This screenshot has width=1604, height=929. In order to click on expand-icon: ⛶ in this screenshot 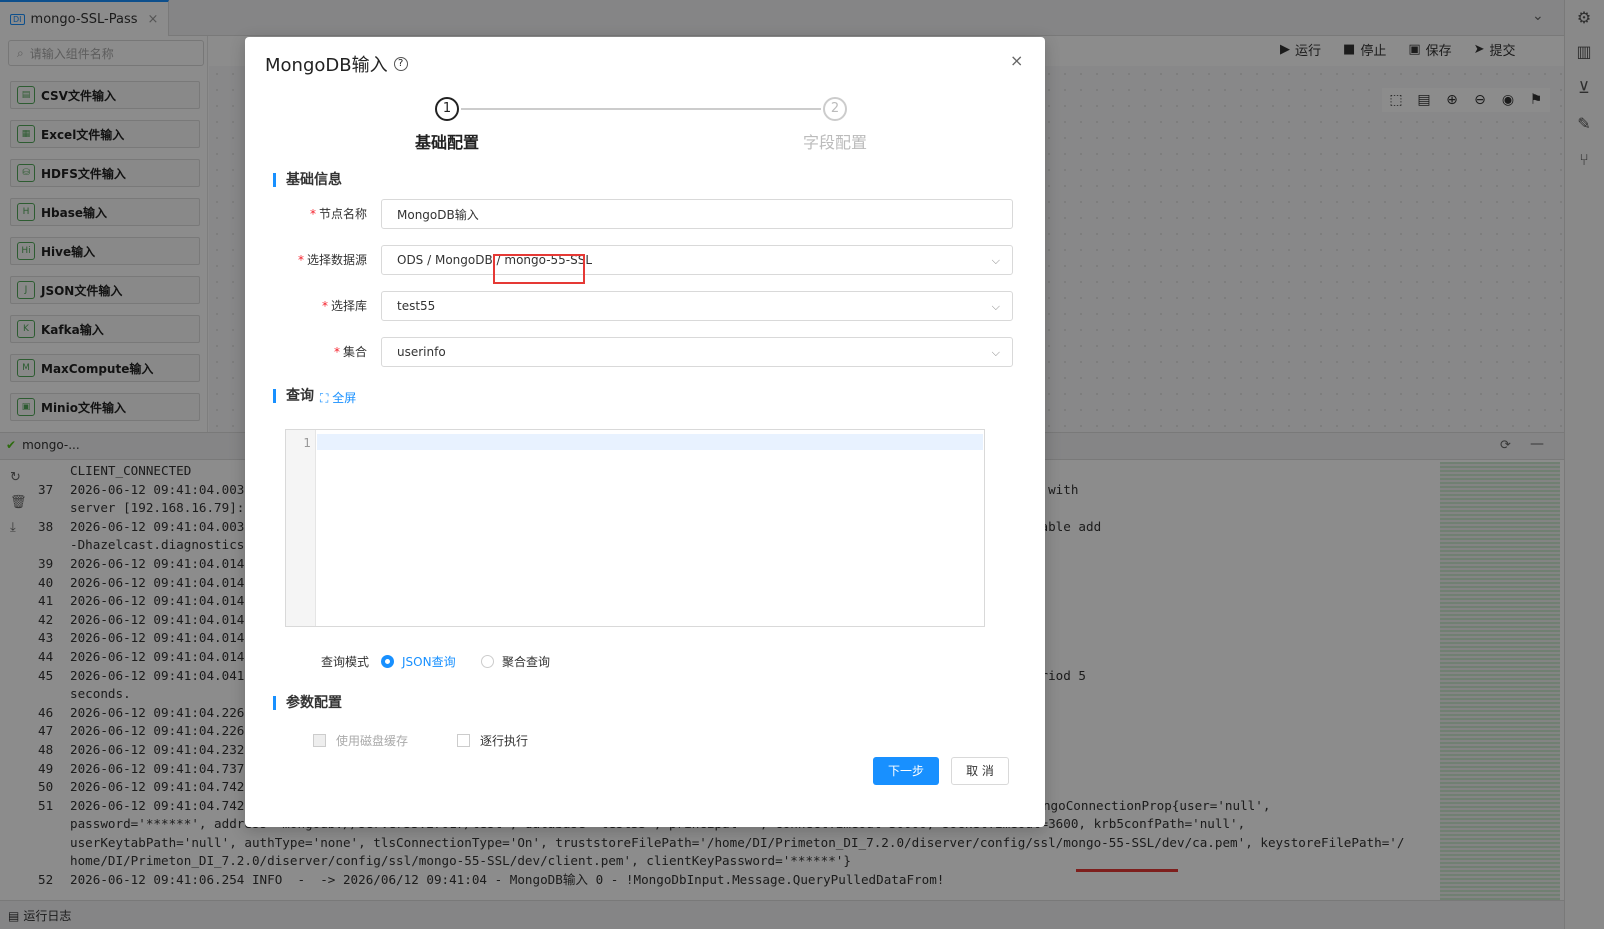, I will do `click(326, 398)`.